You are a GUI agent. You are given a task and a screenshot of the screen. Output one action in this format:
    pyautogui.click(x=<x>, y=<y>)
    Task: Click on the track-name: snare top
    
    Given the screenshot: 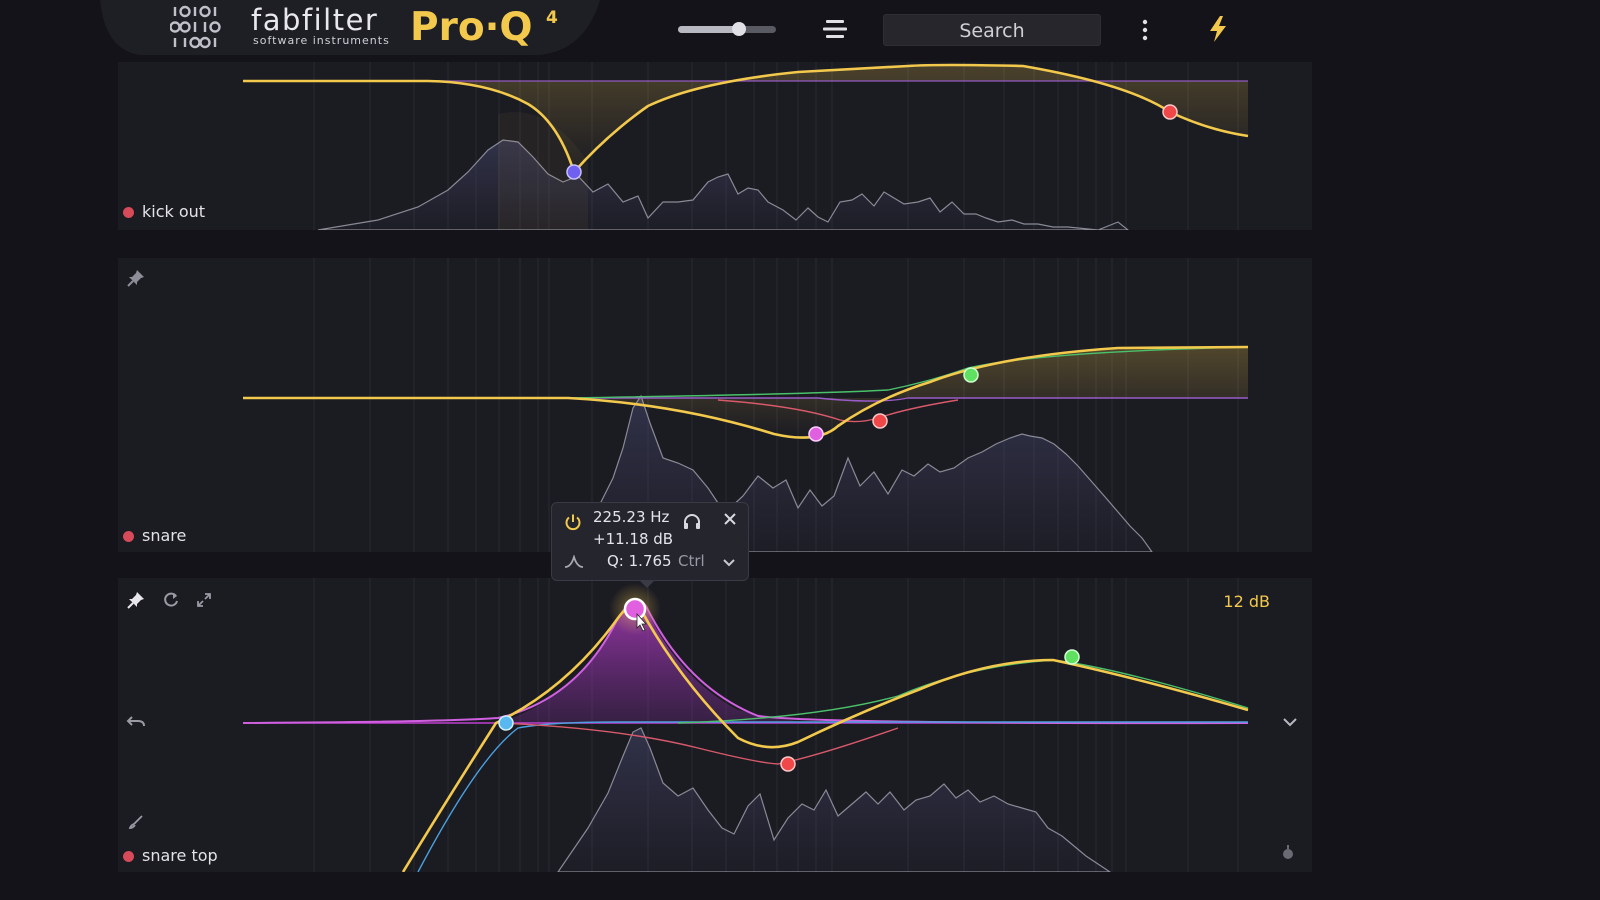 What is the action you would take?
    pyautogui.click(x=180, y=855)
    